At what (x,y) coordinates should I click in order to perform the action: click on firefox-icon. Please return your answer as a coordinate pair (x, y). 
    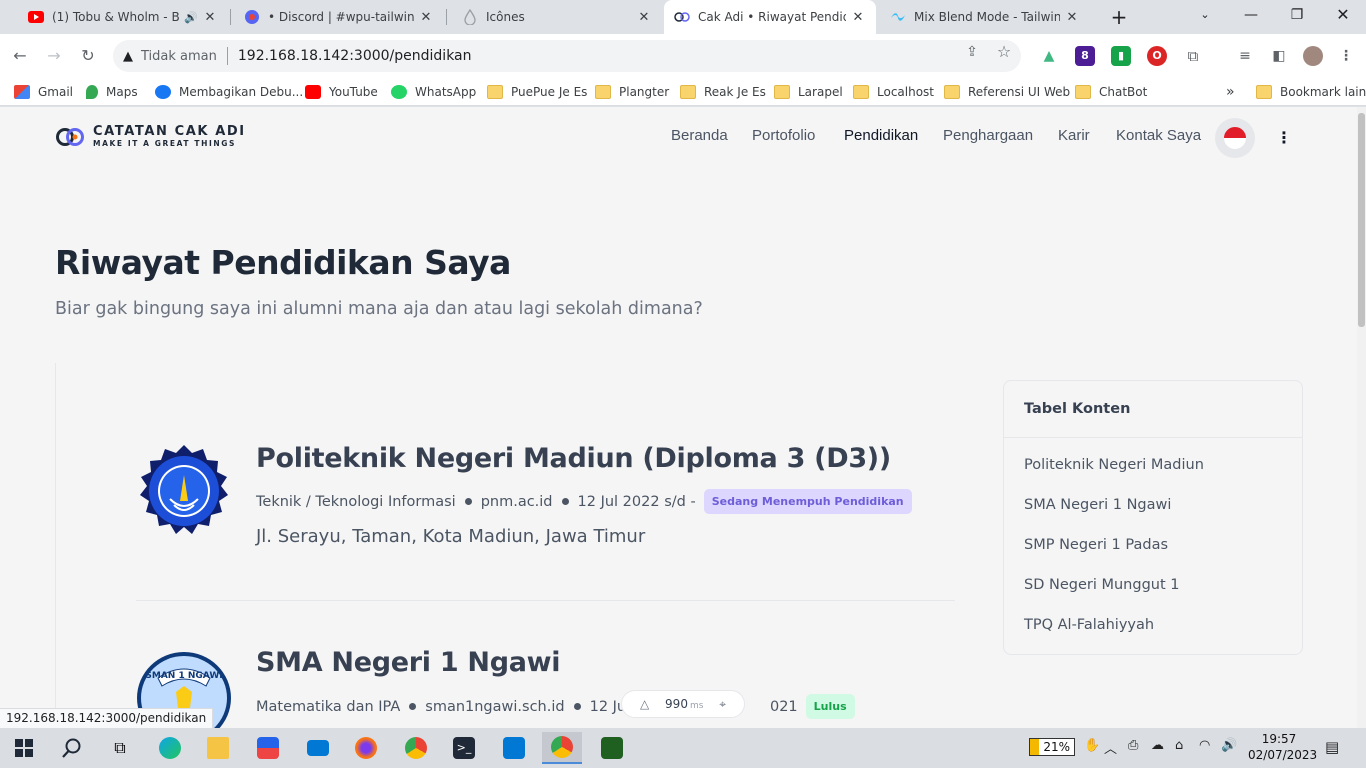
    Looking at the image, I should click on (366, 748).